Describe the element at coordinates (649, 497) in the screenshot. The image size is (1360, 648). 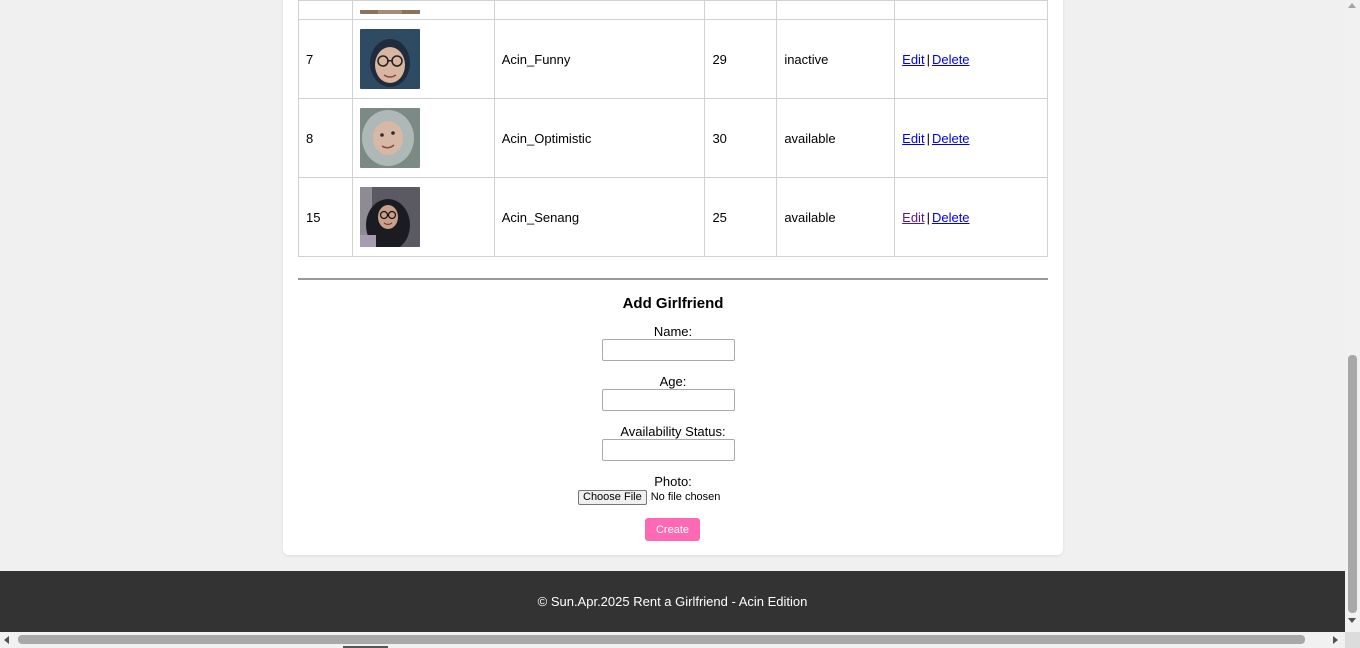
I see `photo-file-input: Choose File No file chosen` at that location.